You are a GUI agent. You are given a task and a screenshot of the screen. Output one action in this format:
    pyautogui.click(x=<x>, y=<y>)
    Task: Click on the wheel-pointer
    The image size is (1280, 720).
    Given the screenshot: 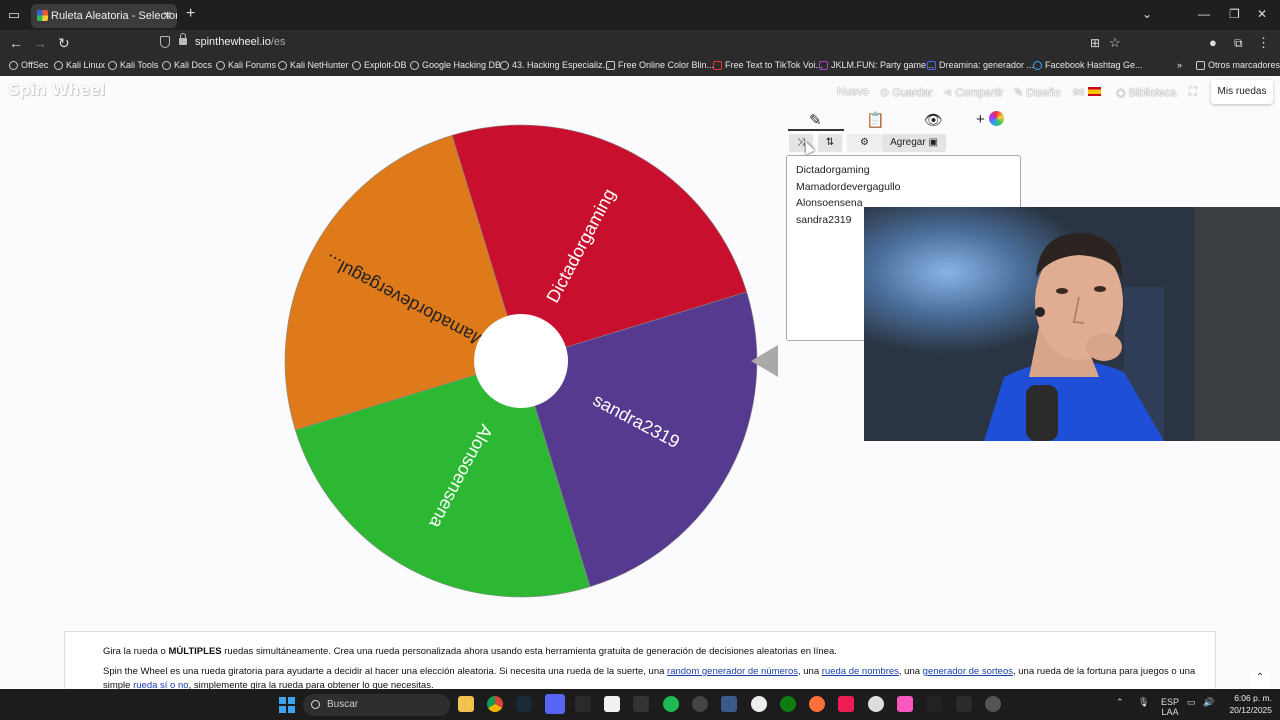 What is the action you would take?
    pyautogui.click(x=764, y=361)
    